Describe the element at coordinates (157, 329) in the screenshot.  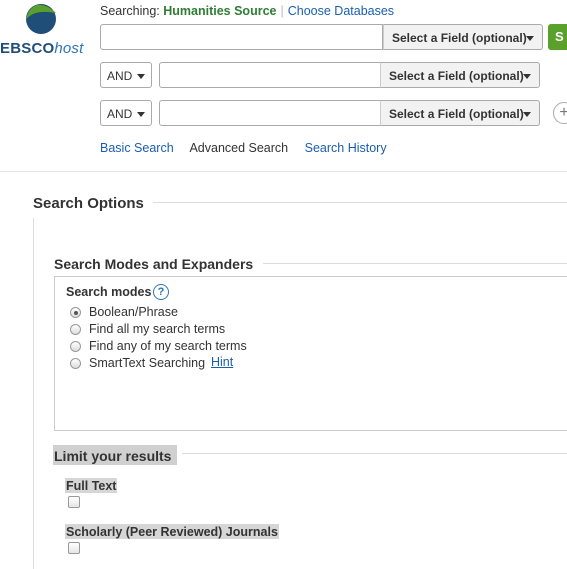
I see `search-mode-label: Find all my search terms` at that location.